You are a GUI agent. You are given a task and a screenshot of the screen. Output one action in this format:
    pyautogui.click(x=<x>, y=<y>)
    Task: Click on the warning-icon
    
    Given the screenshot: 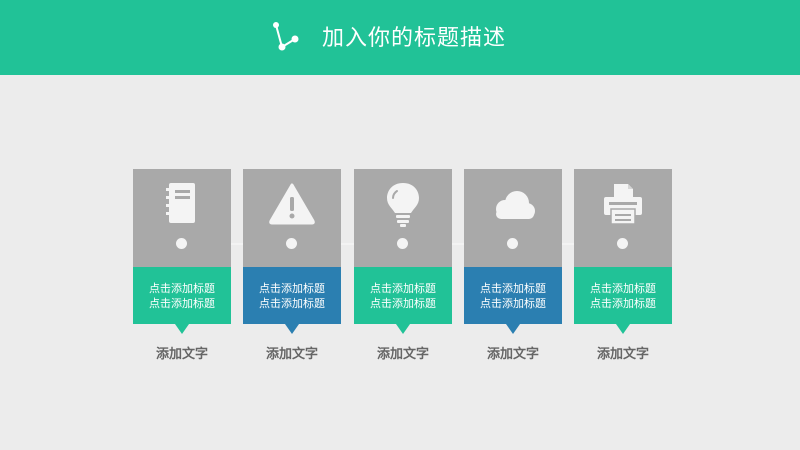 What is the action you would take?
    pyautogui.click(x=292, y=204)
    